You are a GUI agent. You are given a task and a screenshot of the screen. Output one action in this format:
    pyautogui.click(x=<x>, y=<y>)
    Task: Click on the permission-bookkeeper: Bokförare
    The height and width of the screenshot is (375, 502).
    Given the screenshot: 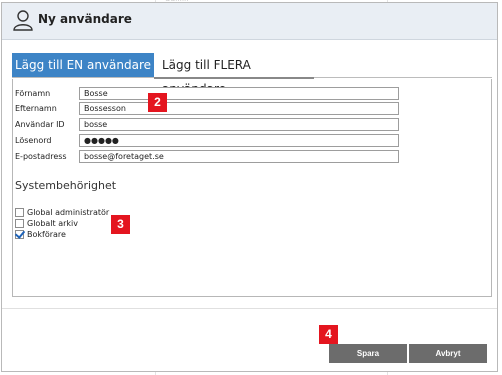 What is the action you would take?
    pyautogui.click(x=40, y=236)
    